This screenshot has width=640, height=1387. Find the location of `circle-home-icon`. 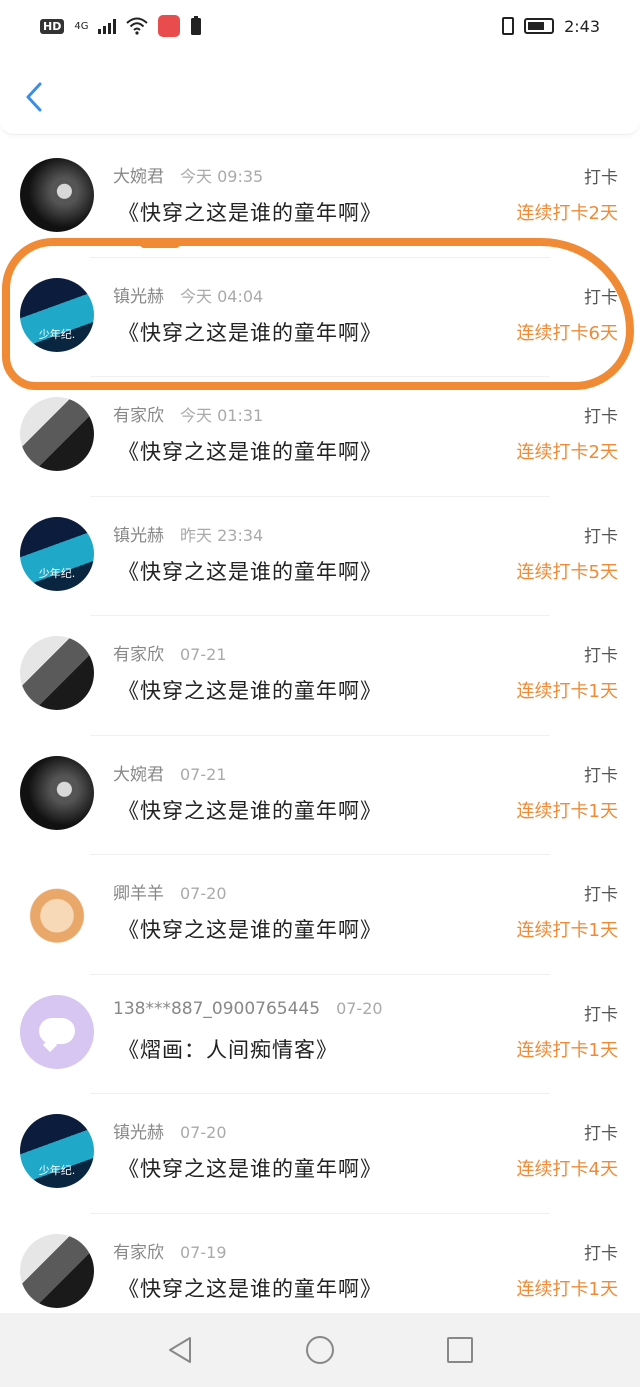

circle-home-icon is located at coordinates (320, 1350).